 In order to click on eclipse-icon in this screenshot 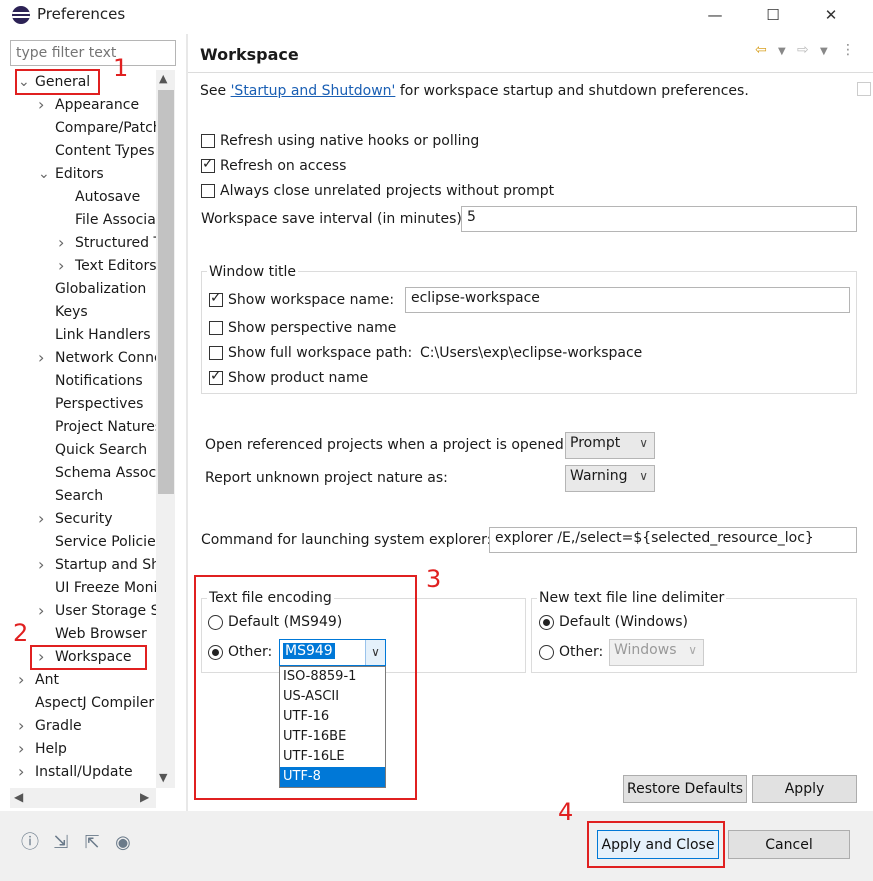, I will do `click(21, 15)`.